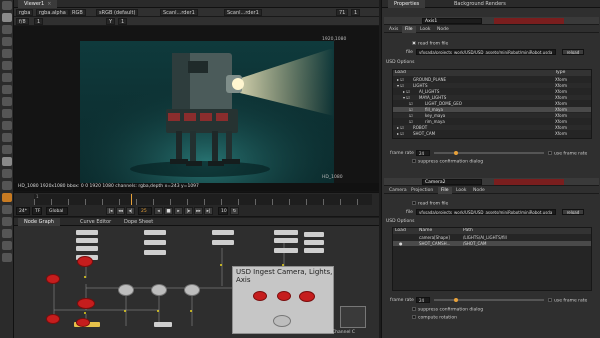 The height and width of the screenshot is (338, 600). What do you see at coordinates (492, 237) in the screenshot?
I see `table-row: camera[Shape] /LIGHTS/AI_LIGHTS/fill` at bounding box center [492, 237].